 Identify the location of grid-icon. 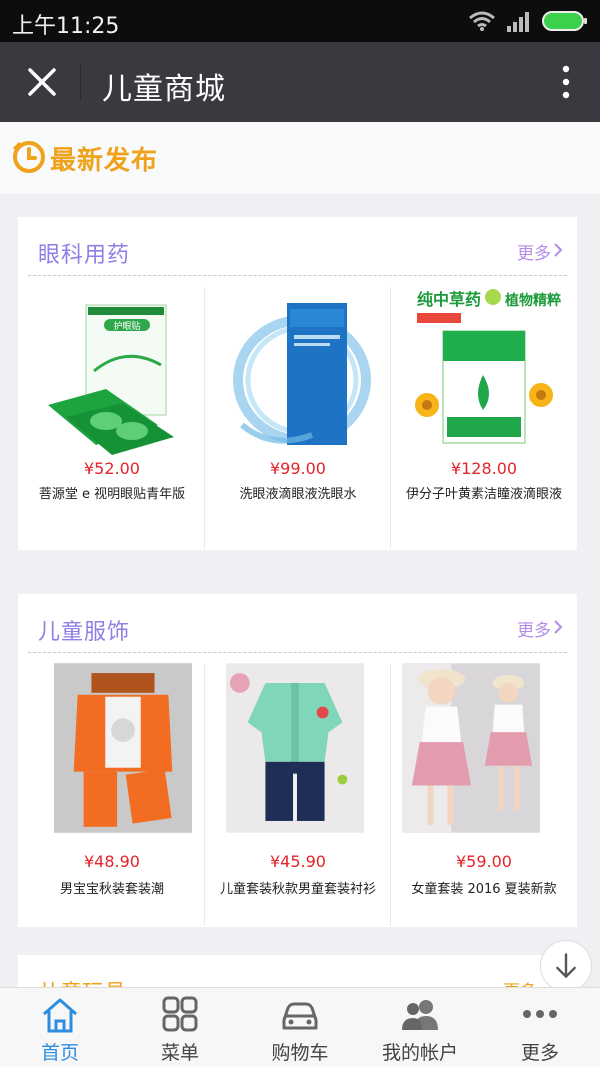
(180, 1014).